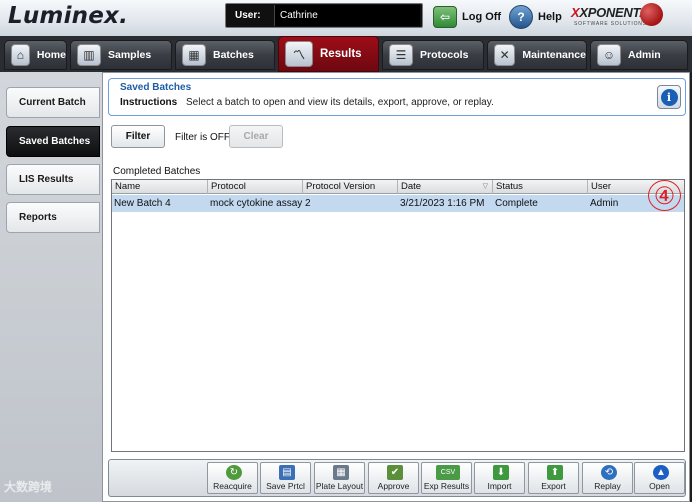 The image size is (692, 502). I want to click on samples-icon: ▥, so click(89, 55).